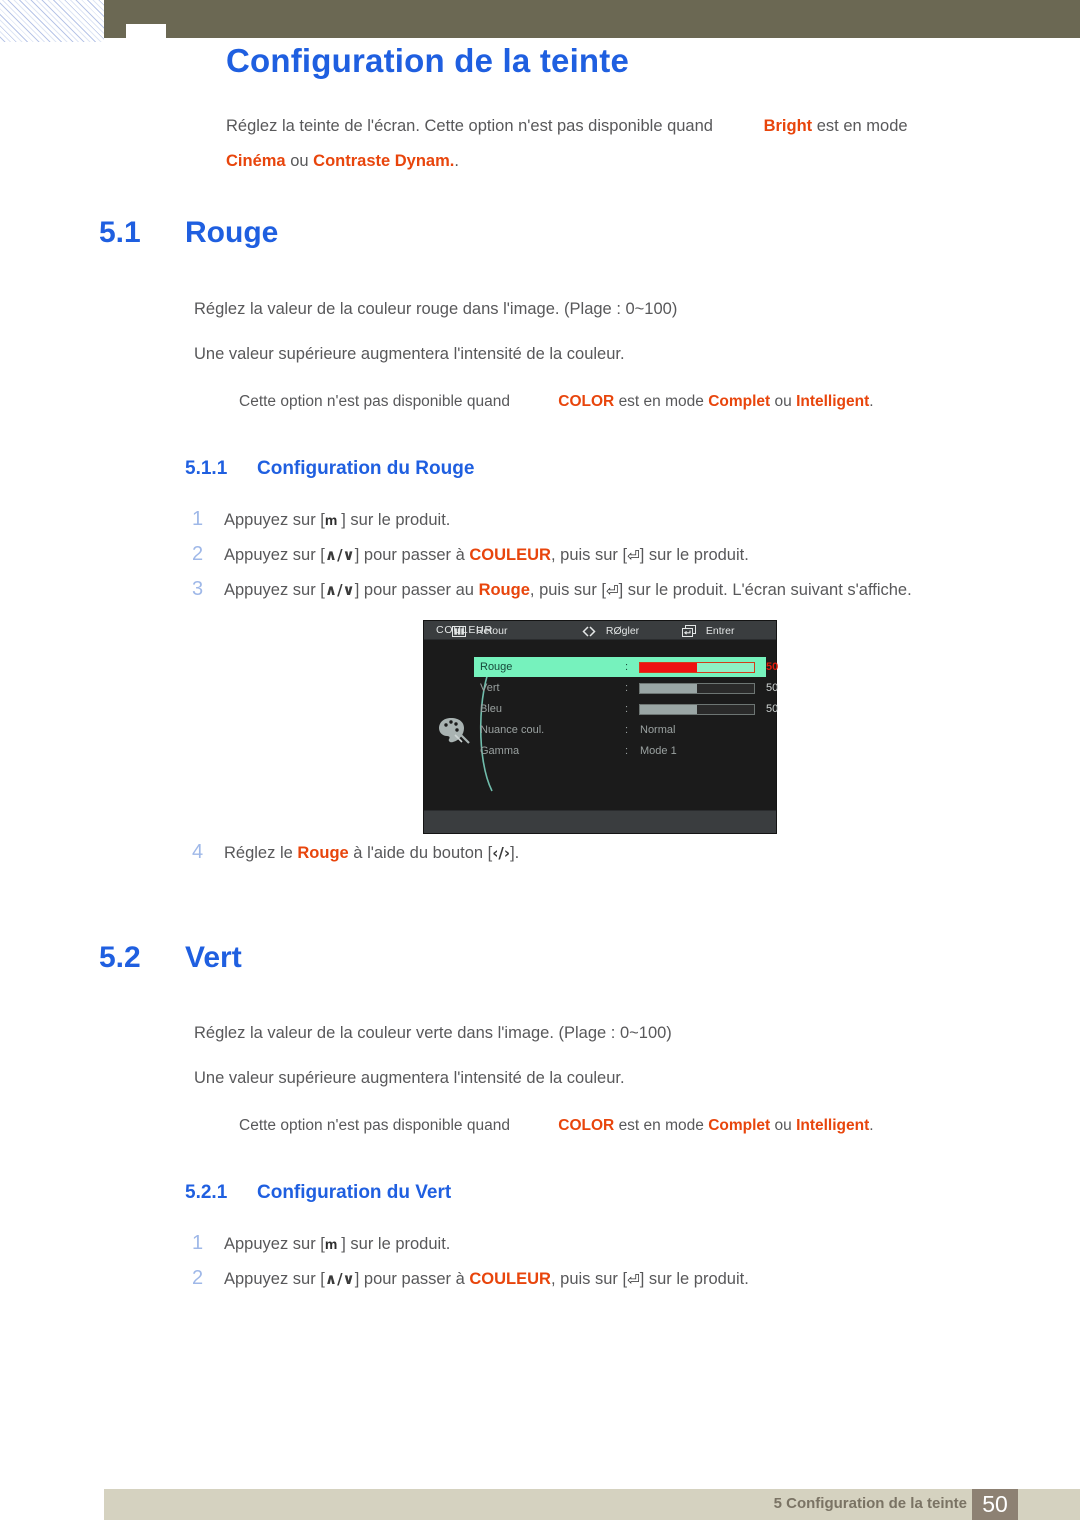  What do you see at coordinates (299, 161) in the screenshot?
I see `intro-conjunction: ou` at bounding box center [299, 161].